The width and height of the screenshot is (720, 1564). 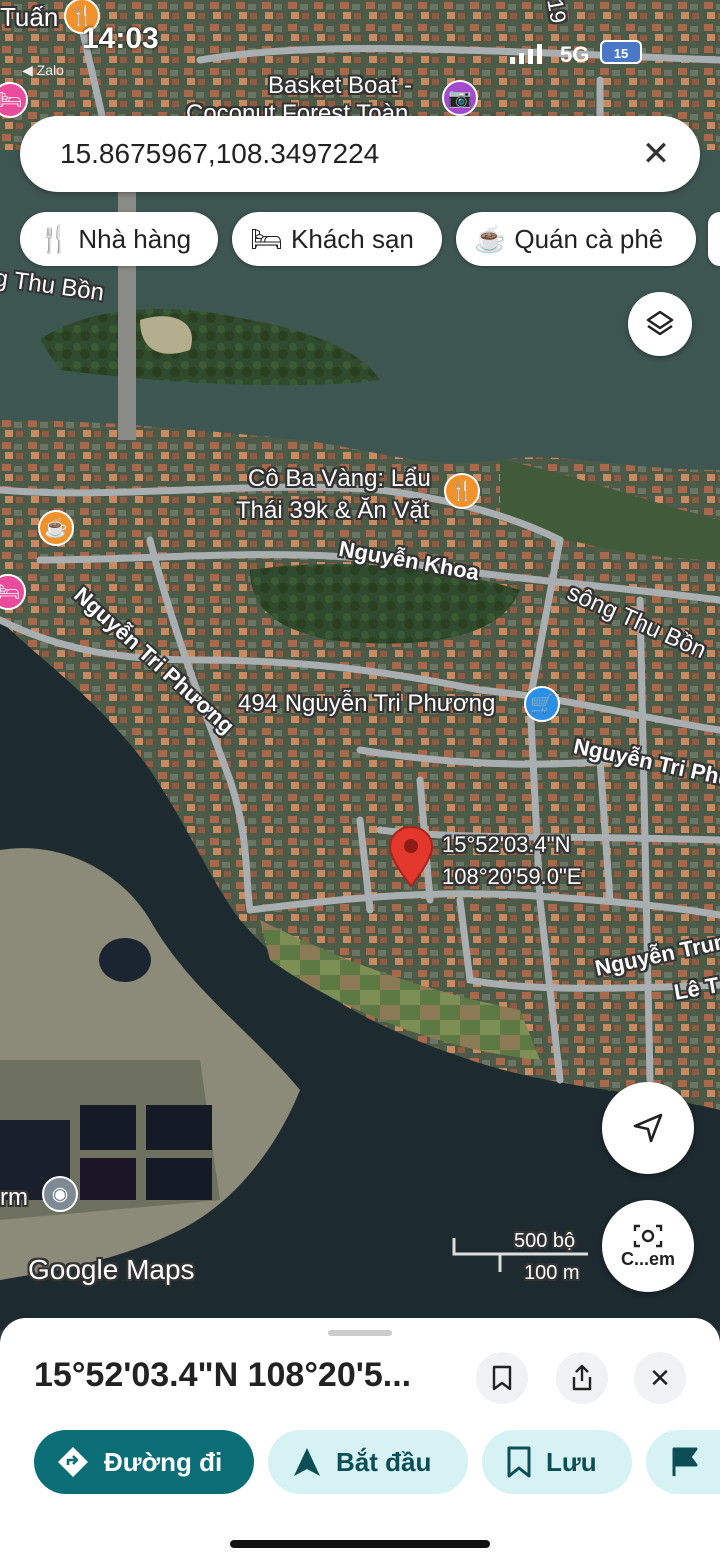 What do you see at coordinates (367, 703) in the screenshot?
I see `map-label-494-shop: 494 Nguyễn Tri Phương` at bounding box center [367, 703].